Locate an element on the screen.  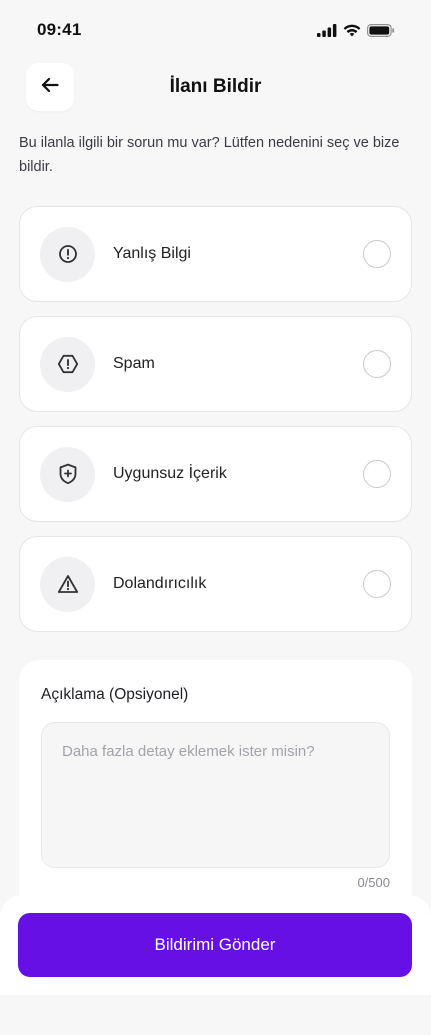
status-time: 09:41 is located at coordinates (59, 29).